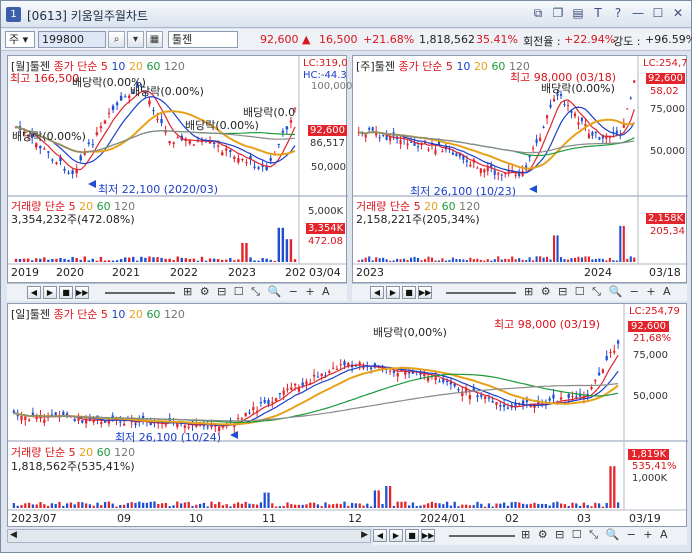 Image resolution: width=692 pixels, height=553 pixels. What do you see at coordinates (72, 39) in the screenshot?
I see `code-input: 199800` at bounding box center [72, 39].